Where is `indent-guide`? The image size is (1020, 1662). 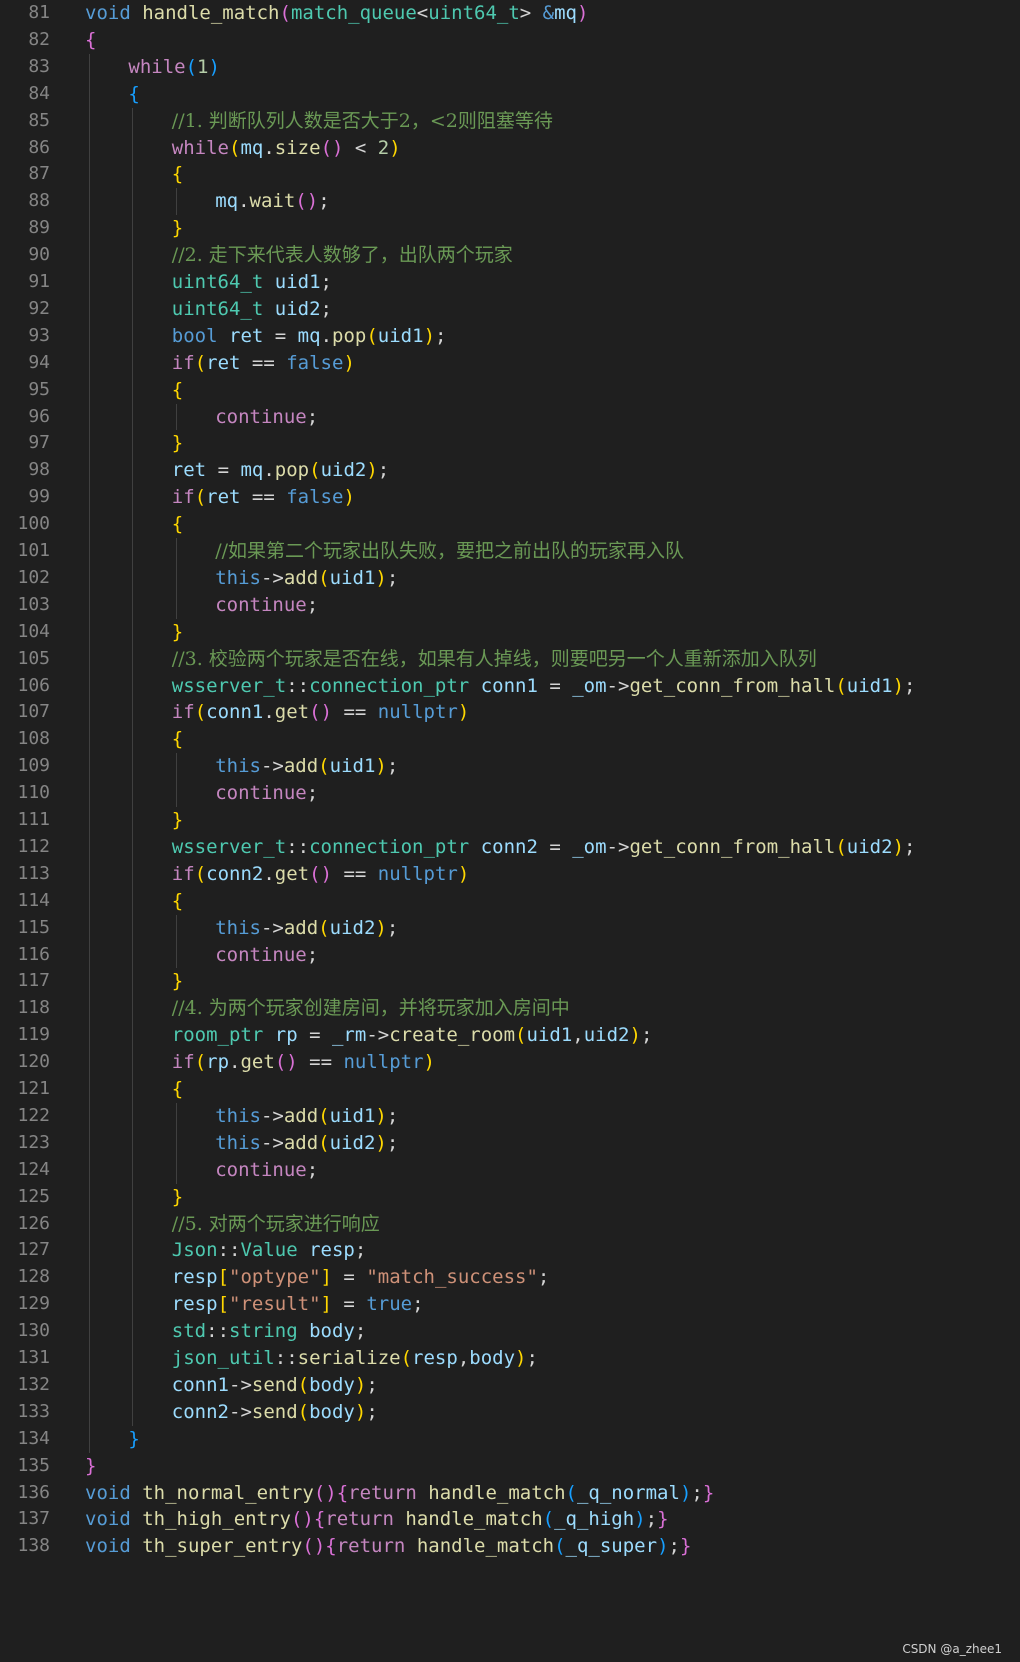
indent-guide is located at coordinates (176, 1143).